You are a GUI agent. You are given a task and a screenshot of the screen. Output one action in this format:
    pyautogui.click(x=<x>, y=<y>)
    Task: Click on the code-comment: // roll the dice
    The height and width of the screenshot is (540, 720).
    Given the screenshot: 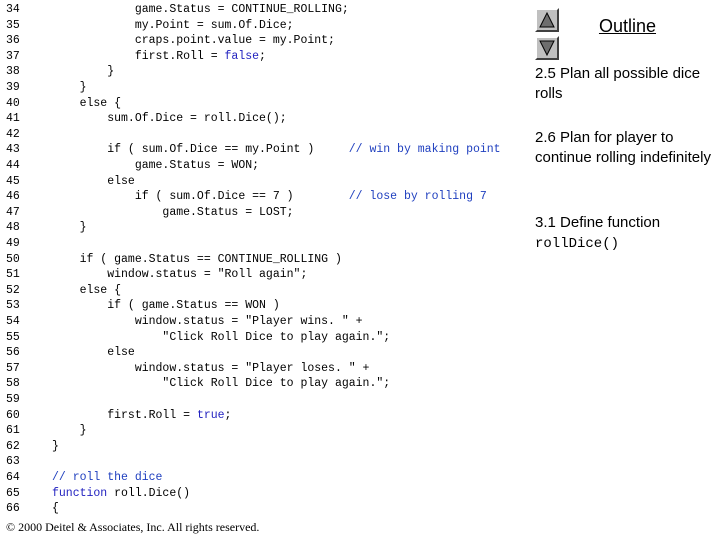 What is the action you would take?
    pyautogui.click(x=107, y=477)
    